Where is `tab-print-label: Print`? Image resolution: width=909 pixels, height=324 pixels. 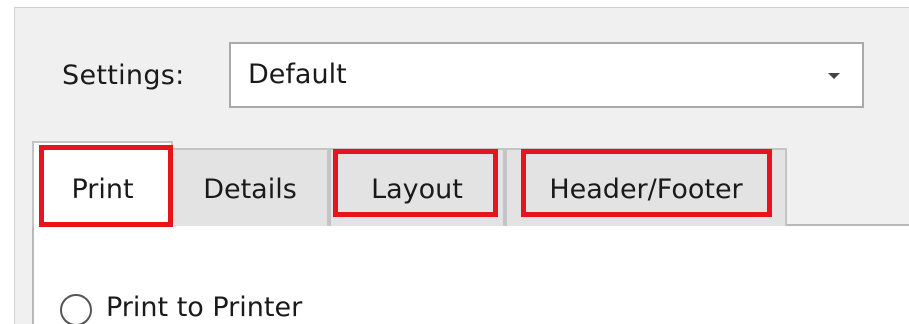 tab-print-label: Print is located at coordinates (102, 189).